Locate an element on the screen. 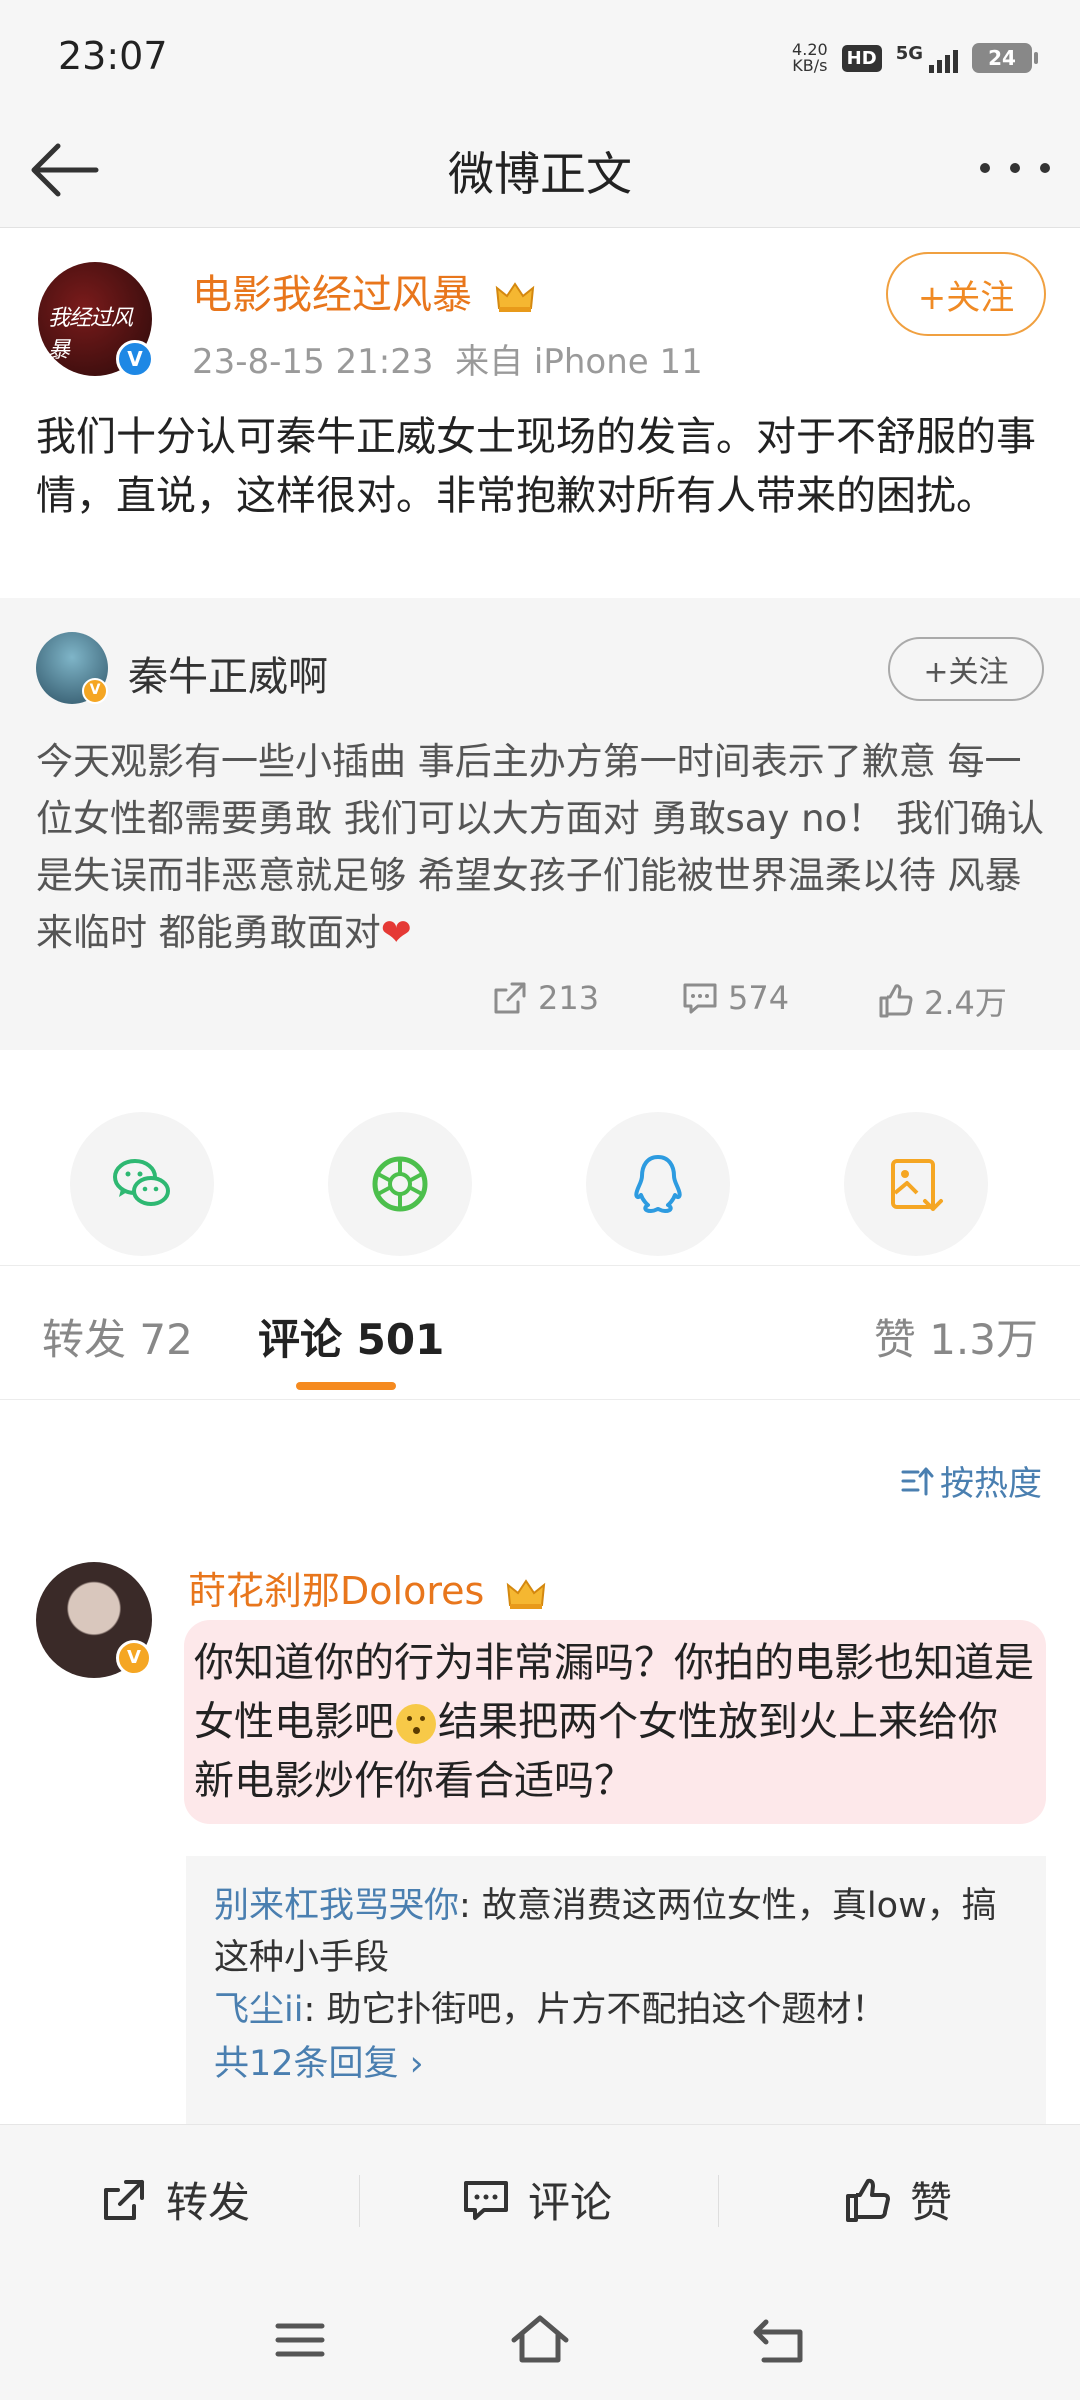 This screenshot has width=1080, height=2400. page-title: 微博正文 is located at coordinates (540, 174).